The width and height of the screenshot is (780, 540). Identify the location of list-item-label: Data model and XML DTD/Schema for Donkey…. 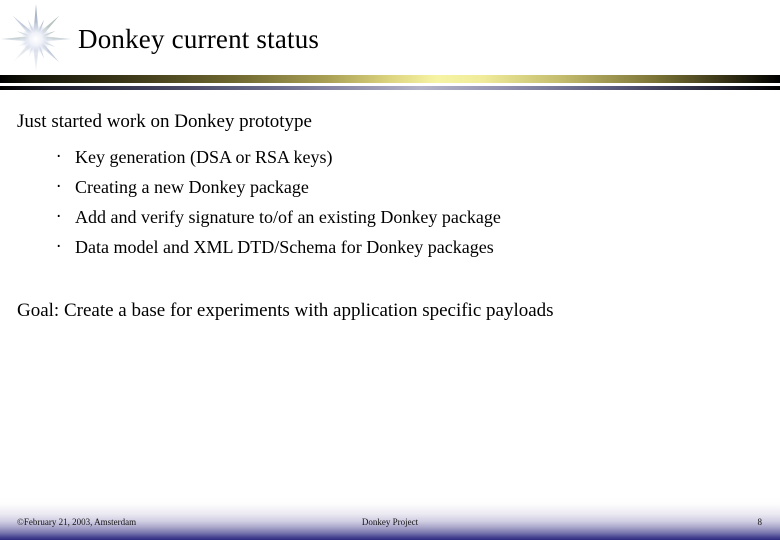
(284, 247).